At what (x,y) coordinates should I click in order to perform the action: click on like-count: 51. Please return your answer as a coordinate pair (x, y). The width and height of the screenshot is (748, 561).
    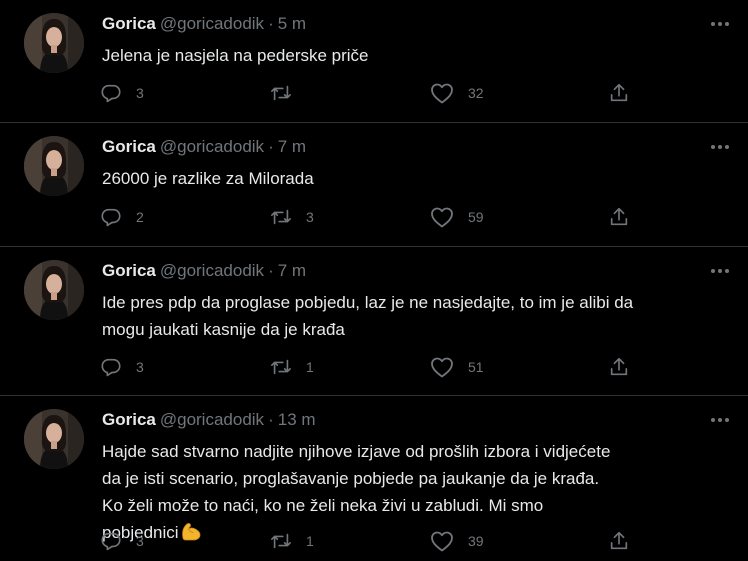
    Looking at the image, I should click on (476, 367).